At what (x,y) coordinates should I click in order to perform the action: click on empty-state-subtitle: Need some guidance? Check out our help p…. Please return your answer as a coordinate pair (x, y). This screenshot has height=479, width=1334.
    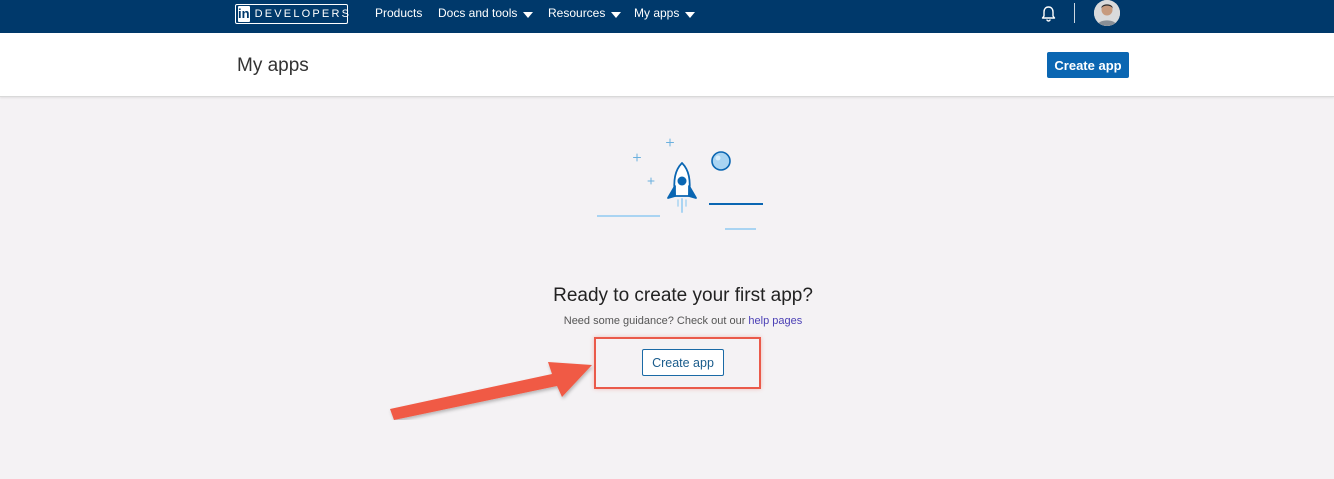
    Looking at the image, I should click on (667, 321).